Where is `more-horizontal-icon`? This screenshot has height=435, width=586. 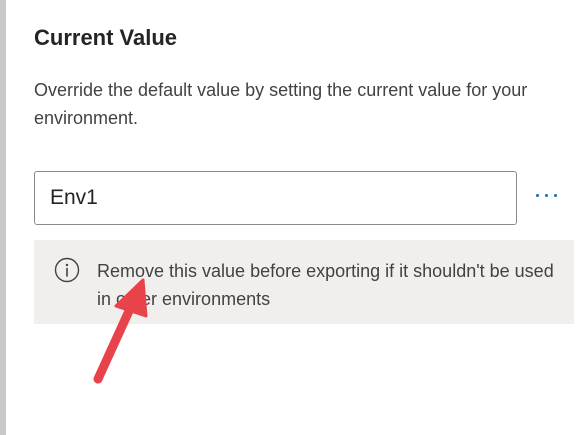 more-horizontal-icon is located at coordinates (537, 195).